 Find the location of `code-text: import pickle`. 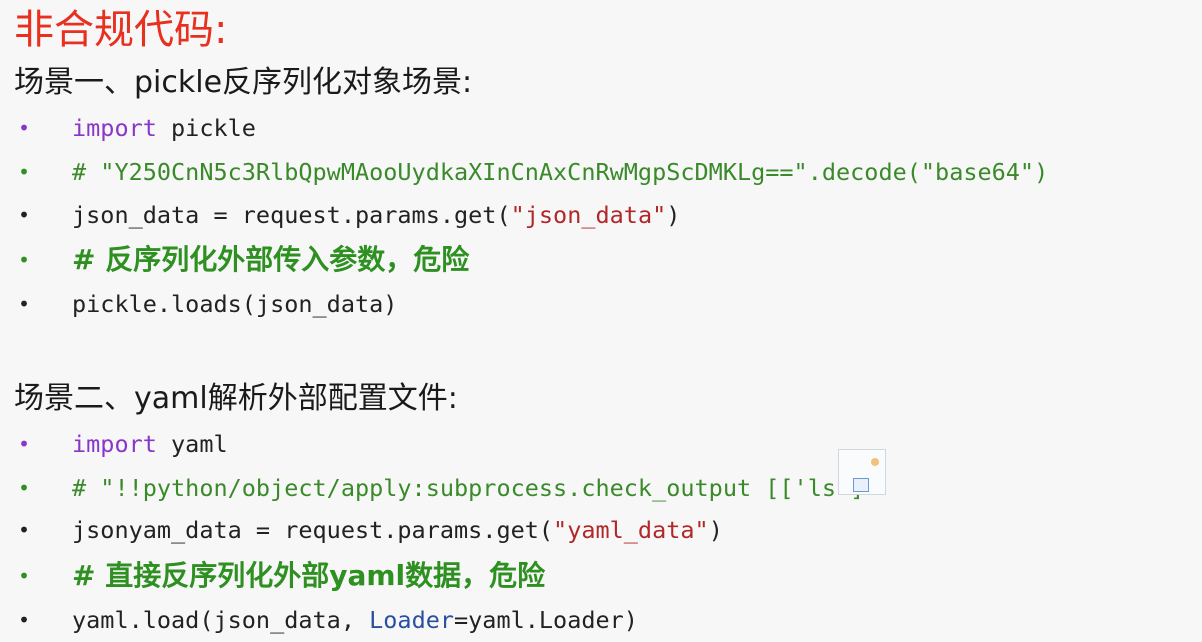

code-text: import pickle is located at coordinates (164, 128).